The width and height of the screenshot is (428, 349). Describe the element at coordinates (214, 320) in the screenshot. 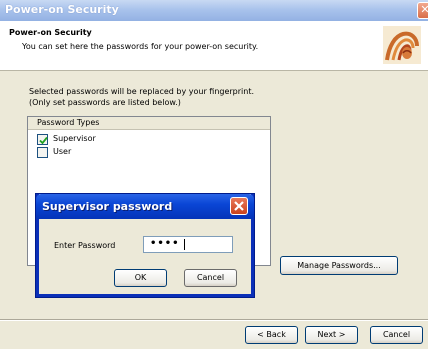

I see `footer-divider` at that location.